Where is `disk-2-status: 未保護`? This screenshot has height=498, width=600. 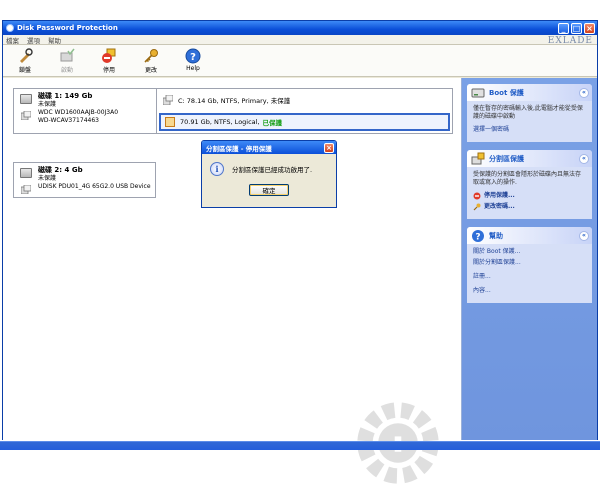 disk-2-status: 未保護 is located at coordinates (47, 178).